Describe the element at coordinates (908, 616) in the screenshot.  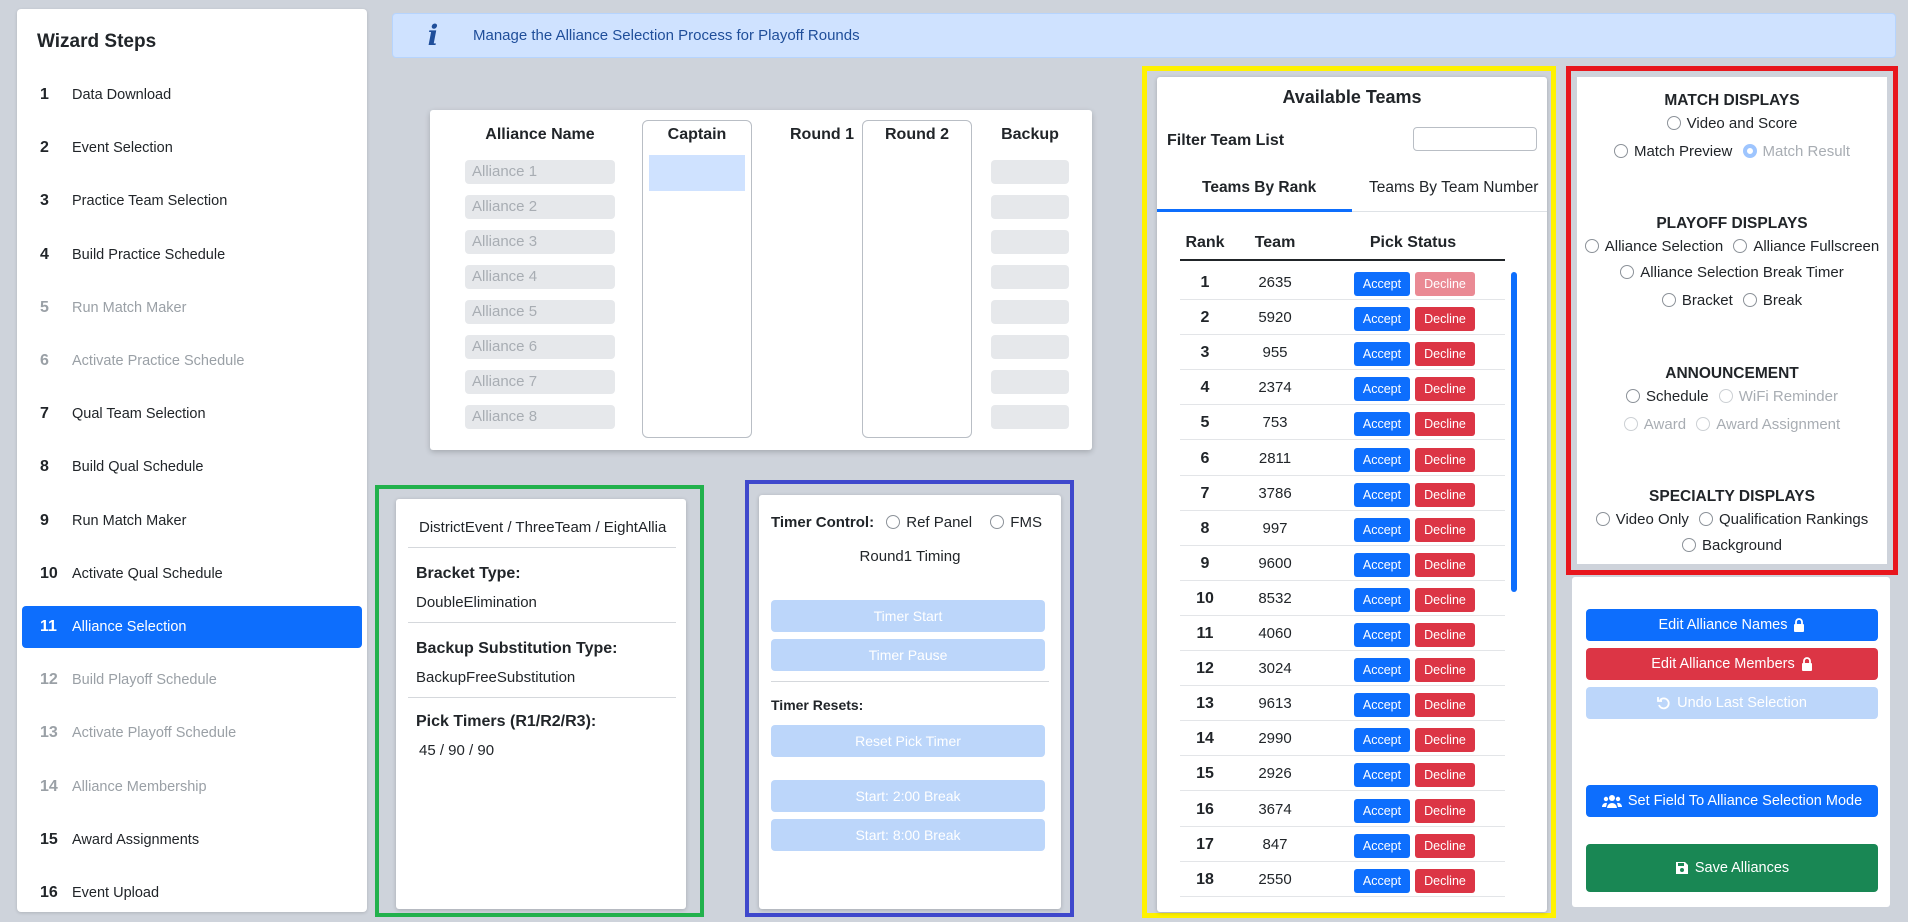
I see `timer-start-button: Timer Start` at that location.